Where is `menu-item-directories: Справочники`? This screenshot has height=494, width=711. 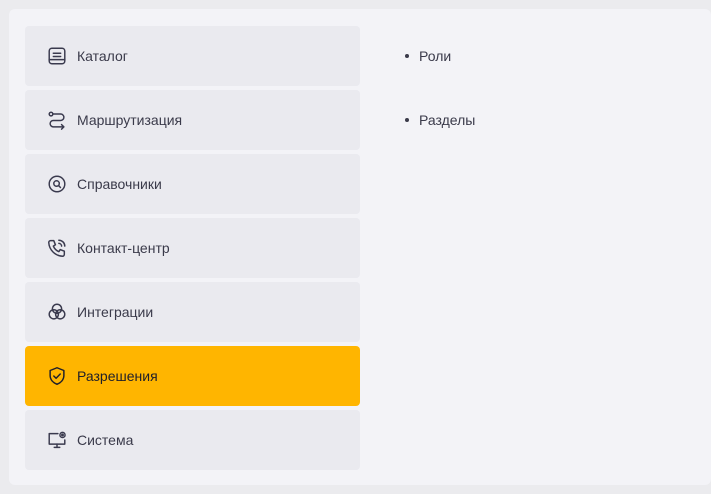
menu-item-directories: Справочники is located at coordinates (192, 184).